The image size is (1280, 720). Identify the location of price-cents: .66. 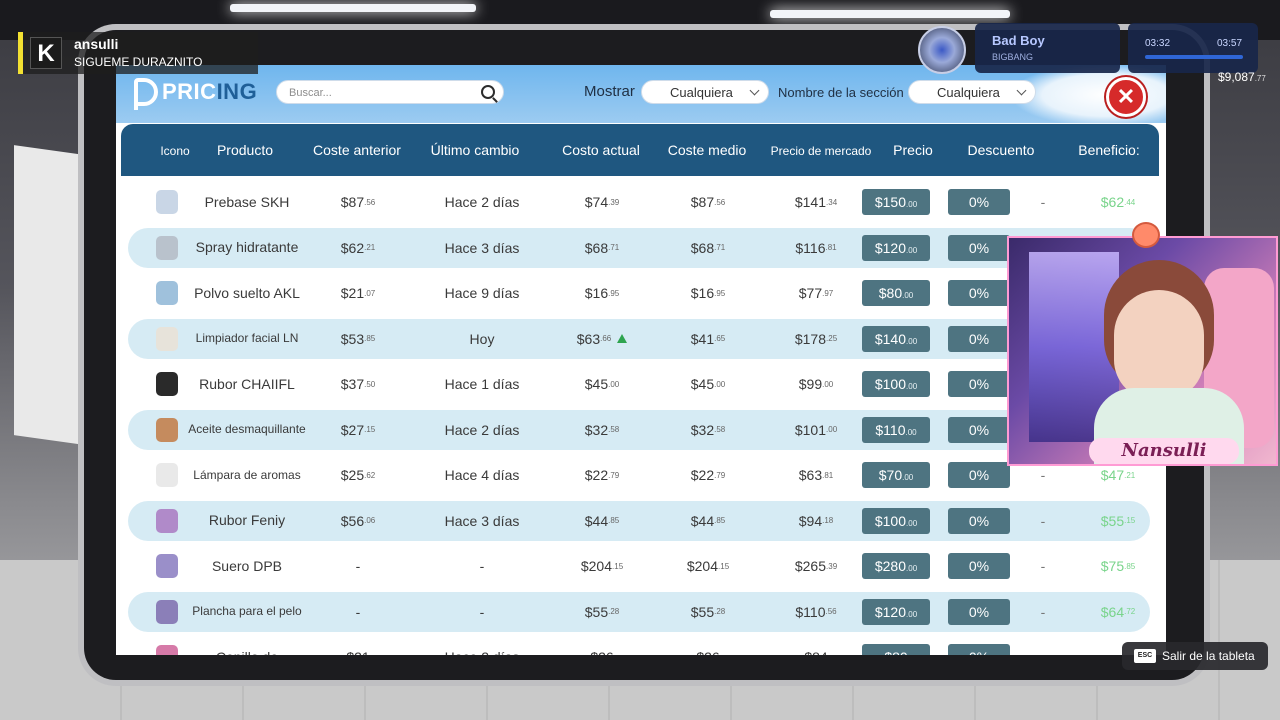
(606, 338).